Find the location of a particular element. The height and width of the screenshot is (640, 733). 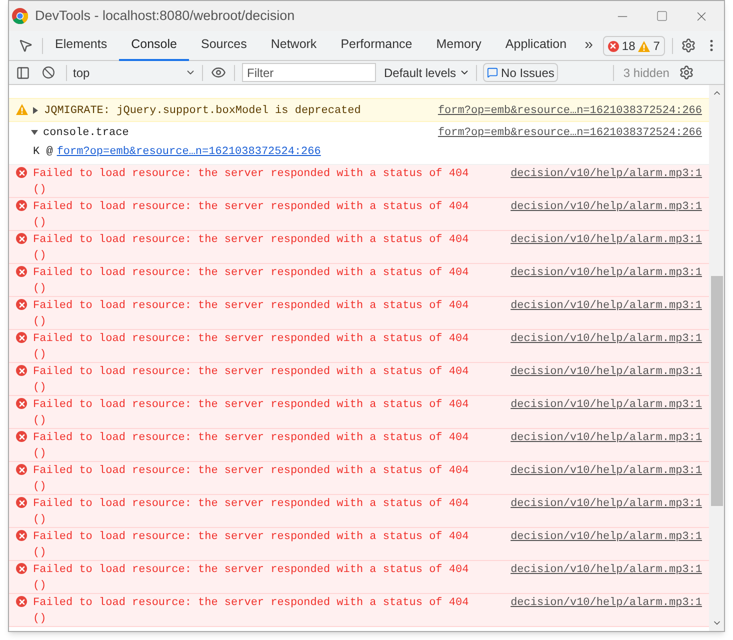

warning-count: 7 is located at coordinates (656, 46).